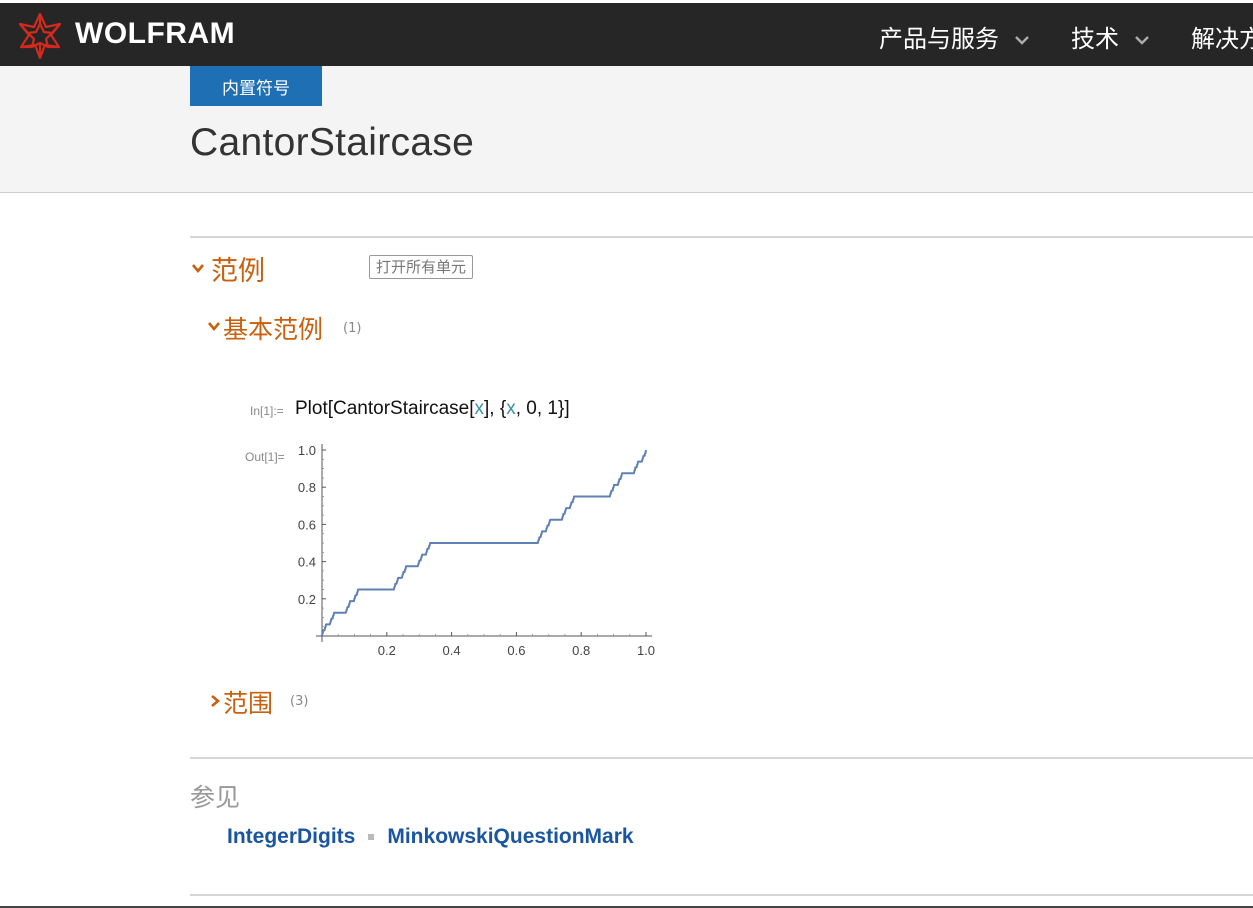 The height and width of the screenshot is (908, 1253). I want to click on x-tick-label: 1.0, so click(646, 650).